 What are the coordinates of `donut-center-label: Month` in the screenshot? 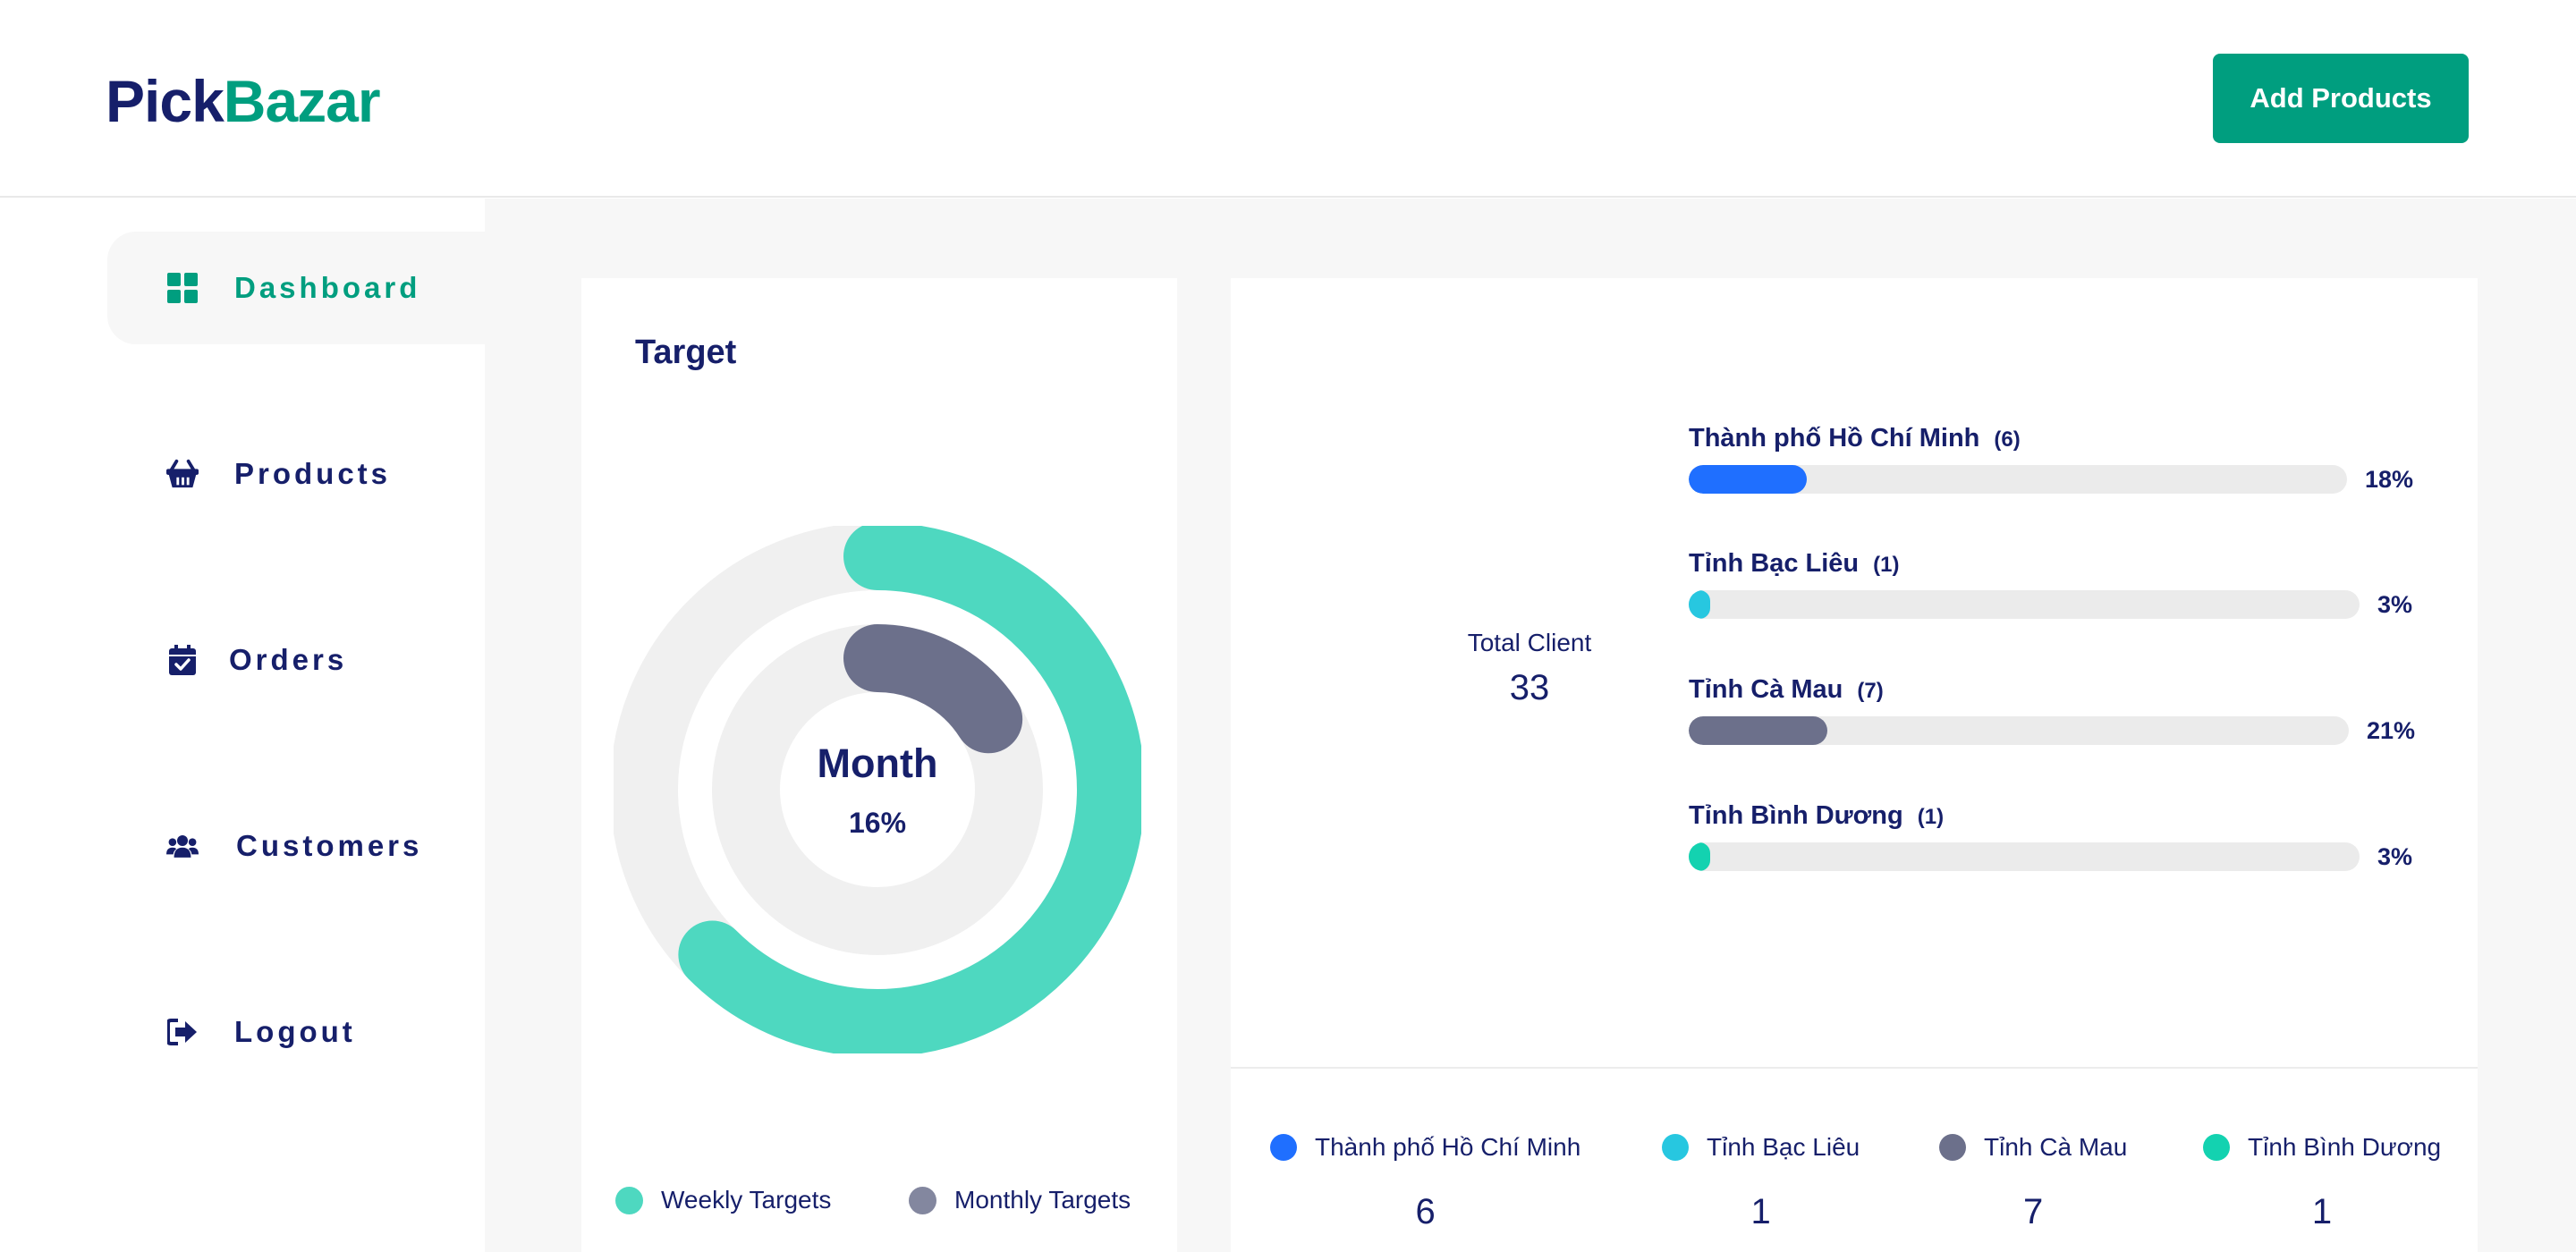 It's located at (877, 763).